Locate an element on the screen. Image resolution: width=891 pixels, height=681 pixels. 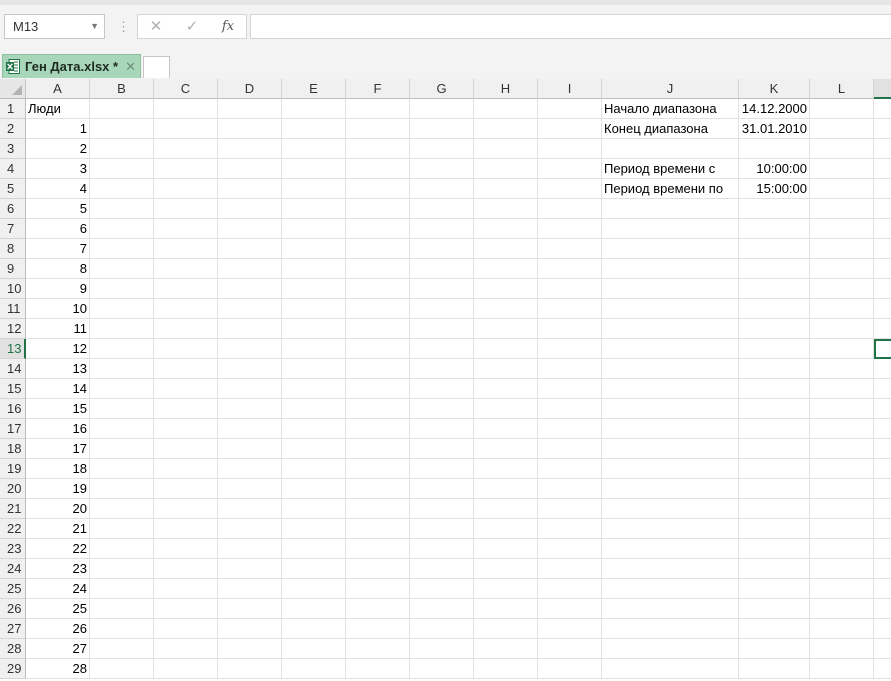
cell-m11 is located at coordinates (882, 309).